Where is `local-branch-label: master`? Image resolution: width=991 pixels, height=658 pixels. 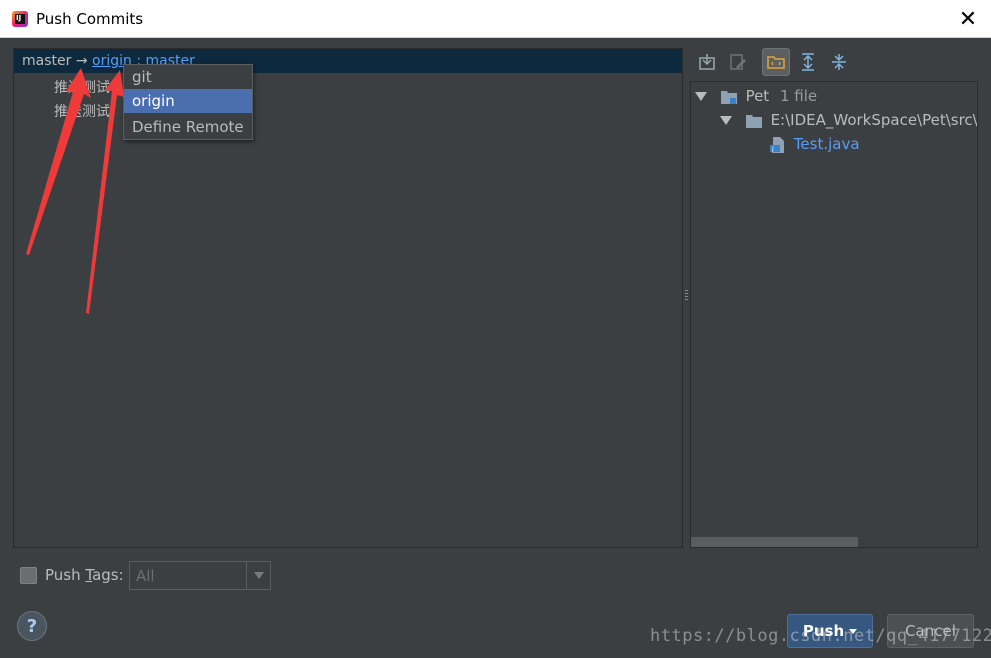
local-branch-label: master is located at coordinates (47, 61).